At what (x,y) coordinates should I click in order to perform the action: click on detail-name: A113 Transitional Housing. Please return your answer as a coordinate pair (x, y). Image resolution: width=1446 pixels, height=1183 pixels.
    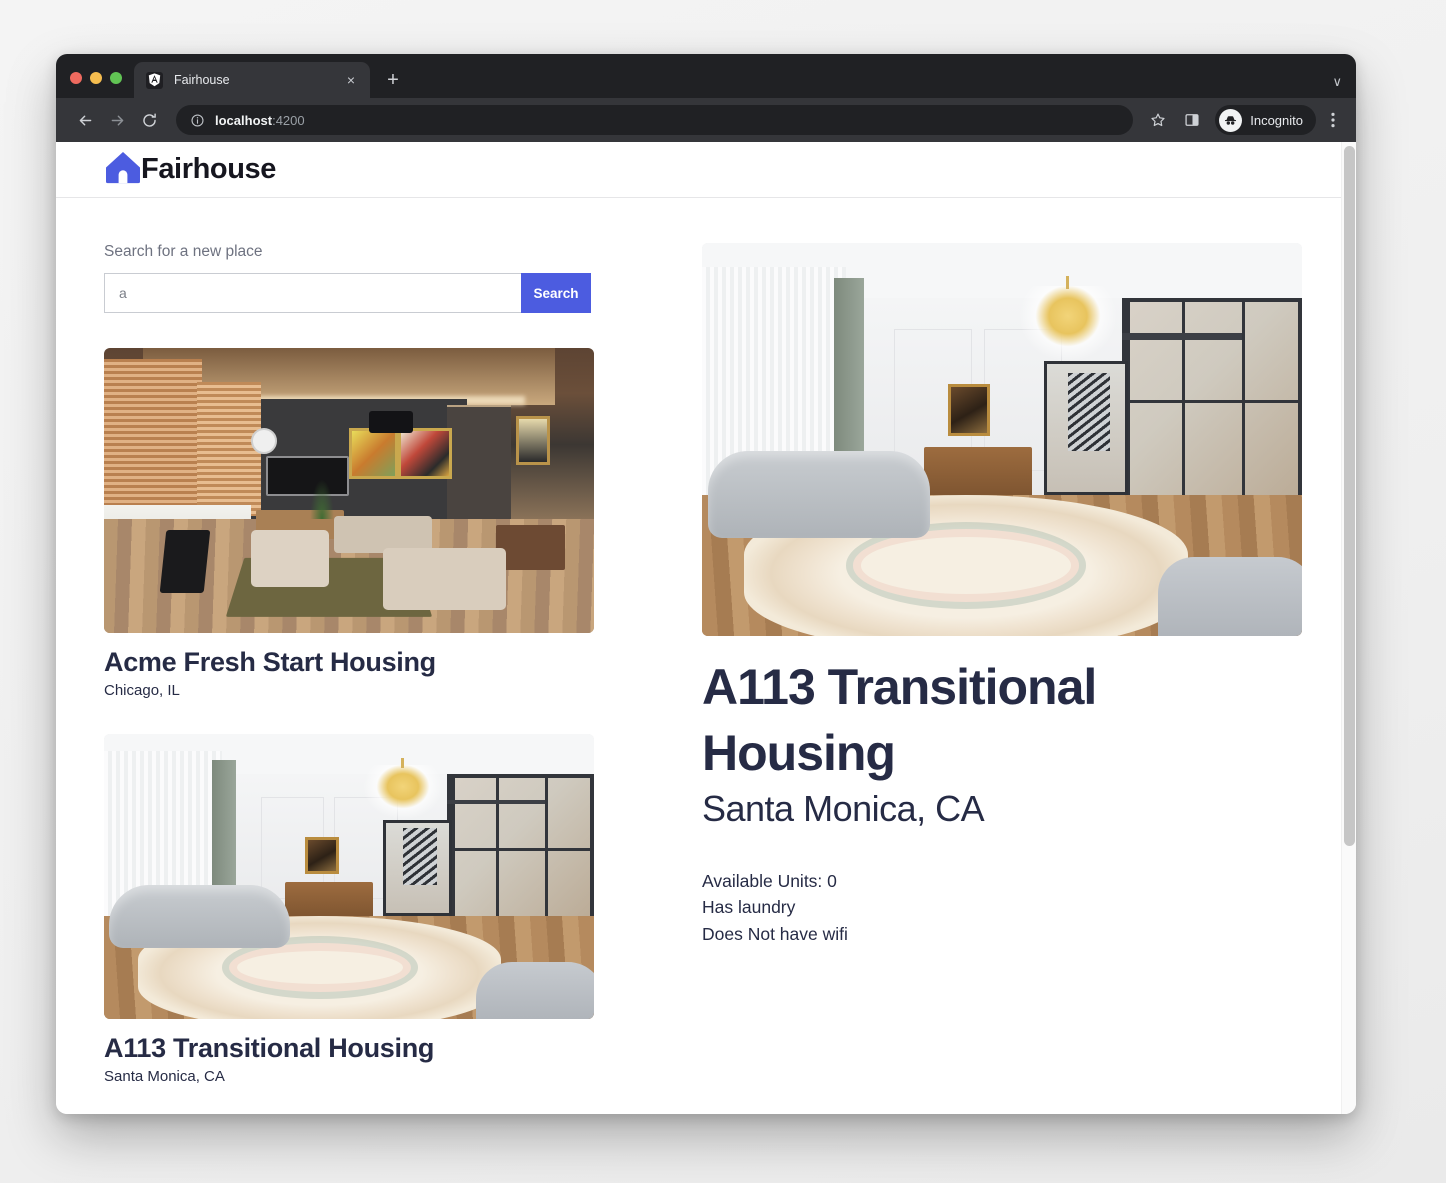
    Looking at the image, I should click on (899, 720).